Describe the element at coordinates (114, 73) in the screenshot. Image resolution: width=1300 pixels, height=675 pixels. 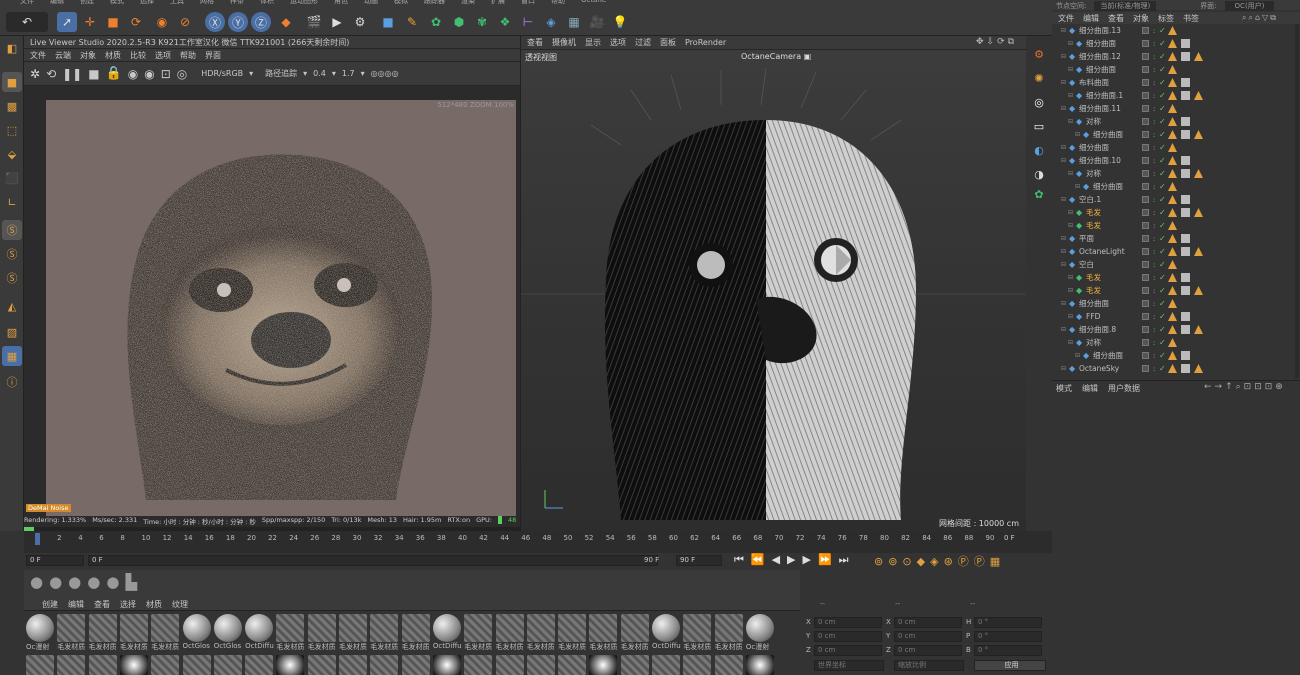
I see `lock-viewer-icon: 🔒` at that location.